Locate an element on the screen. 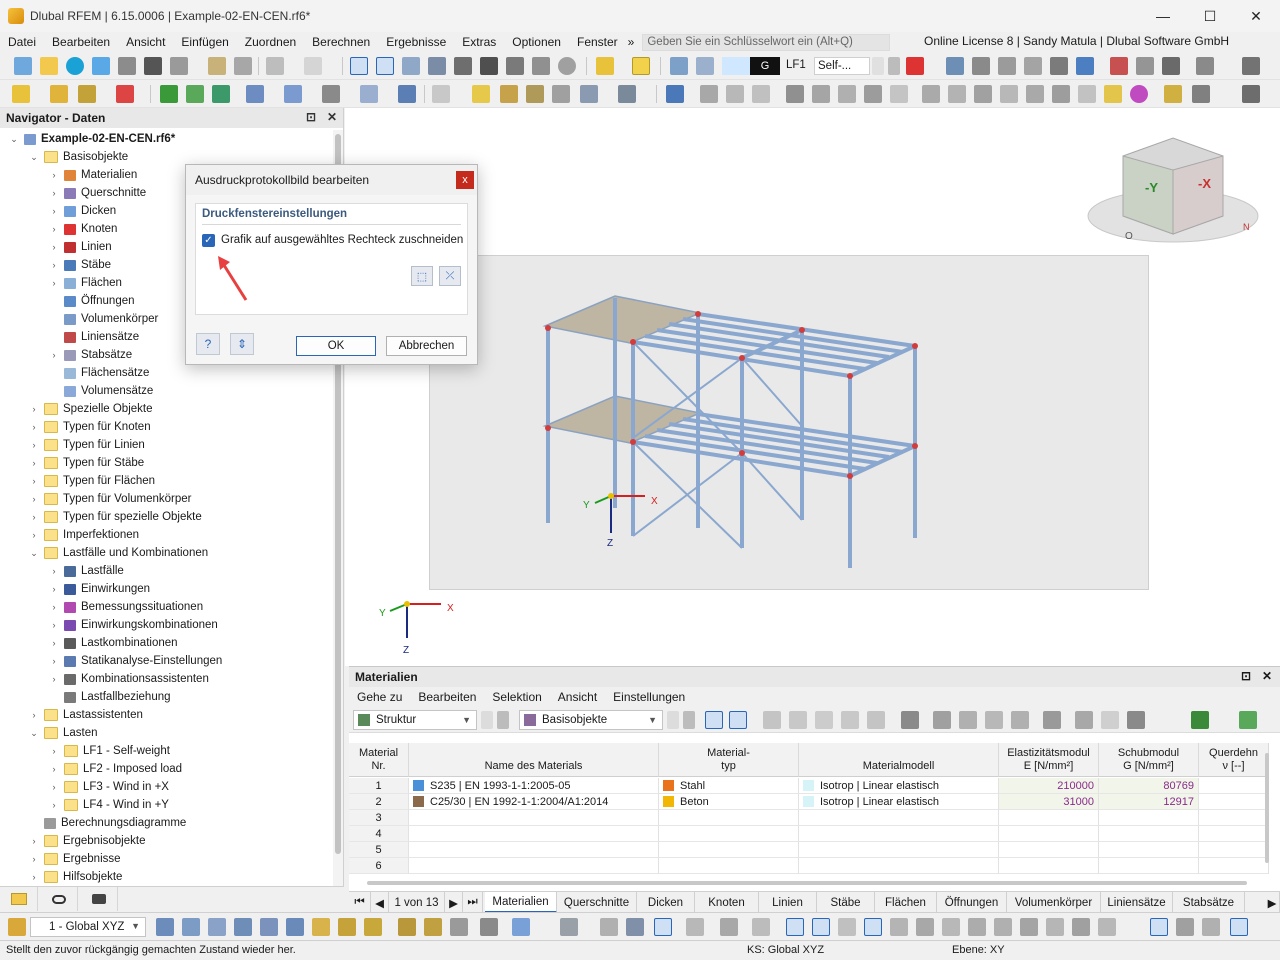 This screenshot has height=960, width=1280. guide-1-icon is located at coordinates (321, 927).